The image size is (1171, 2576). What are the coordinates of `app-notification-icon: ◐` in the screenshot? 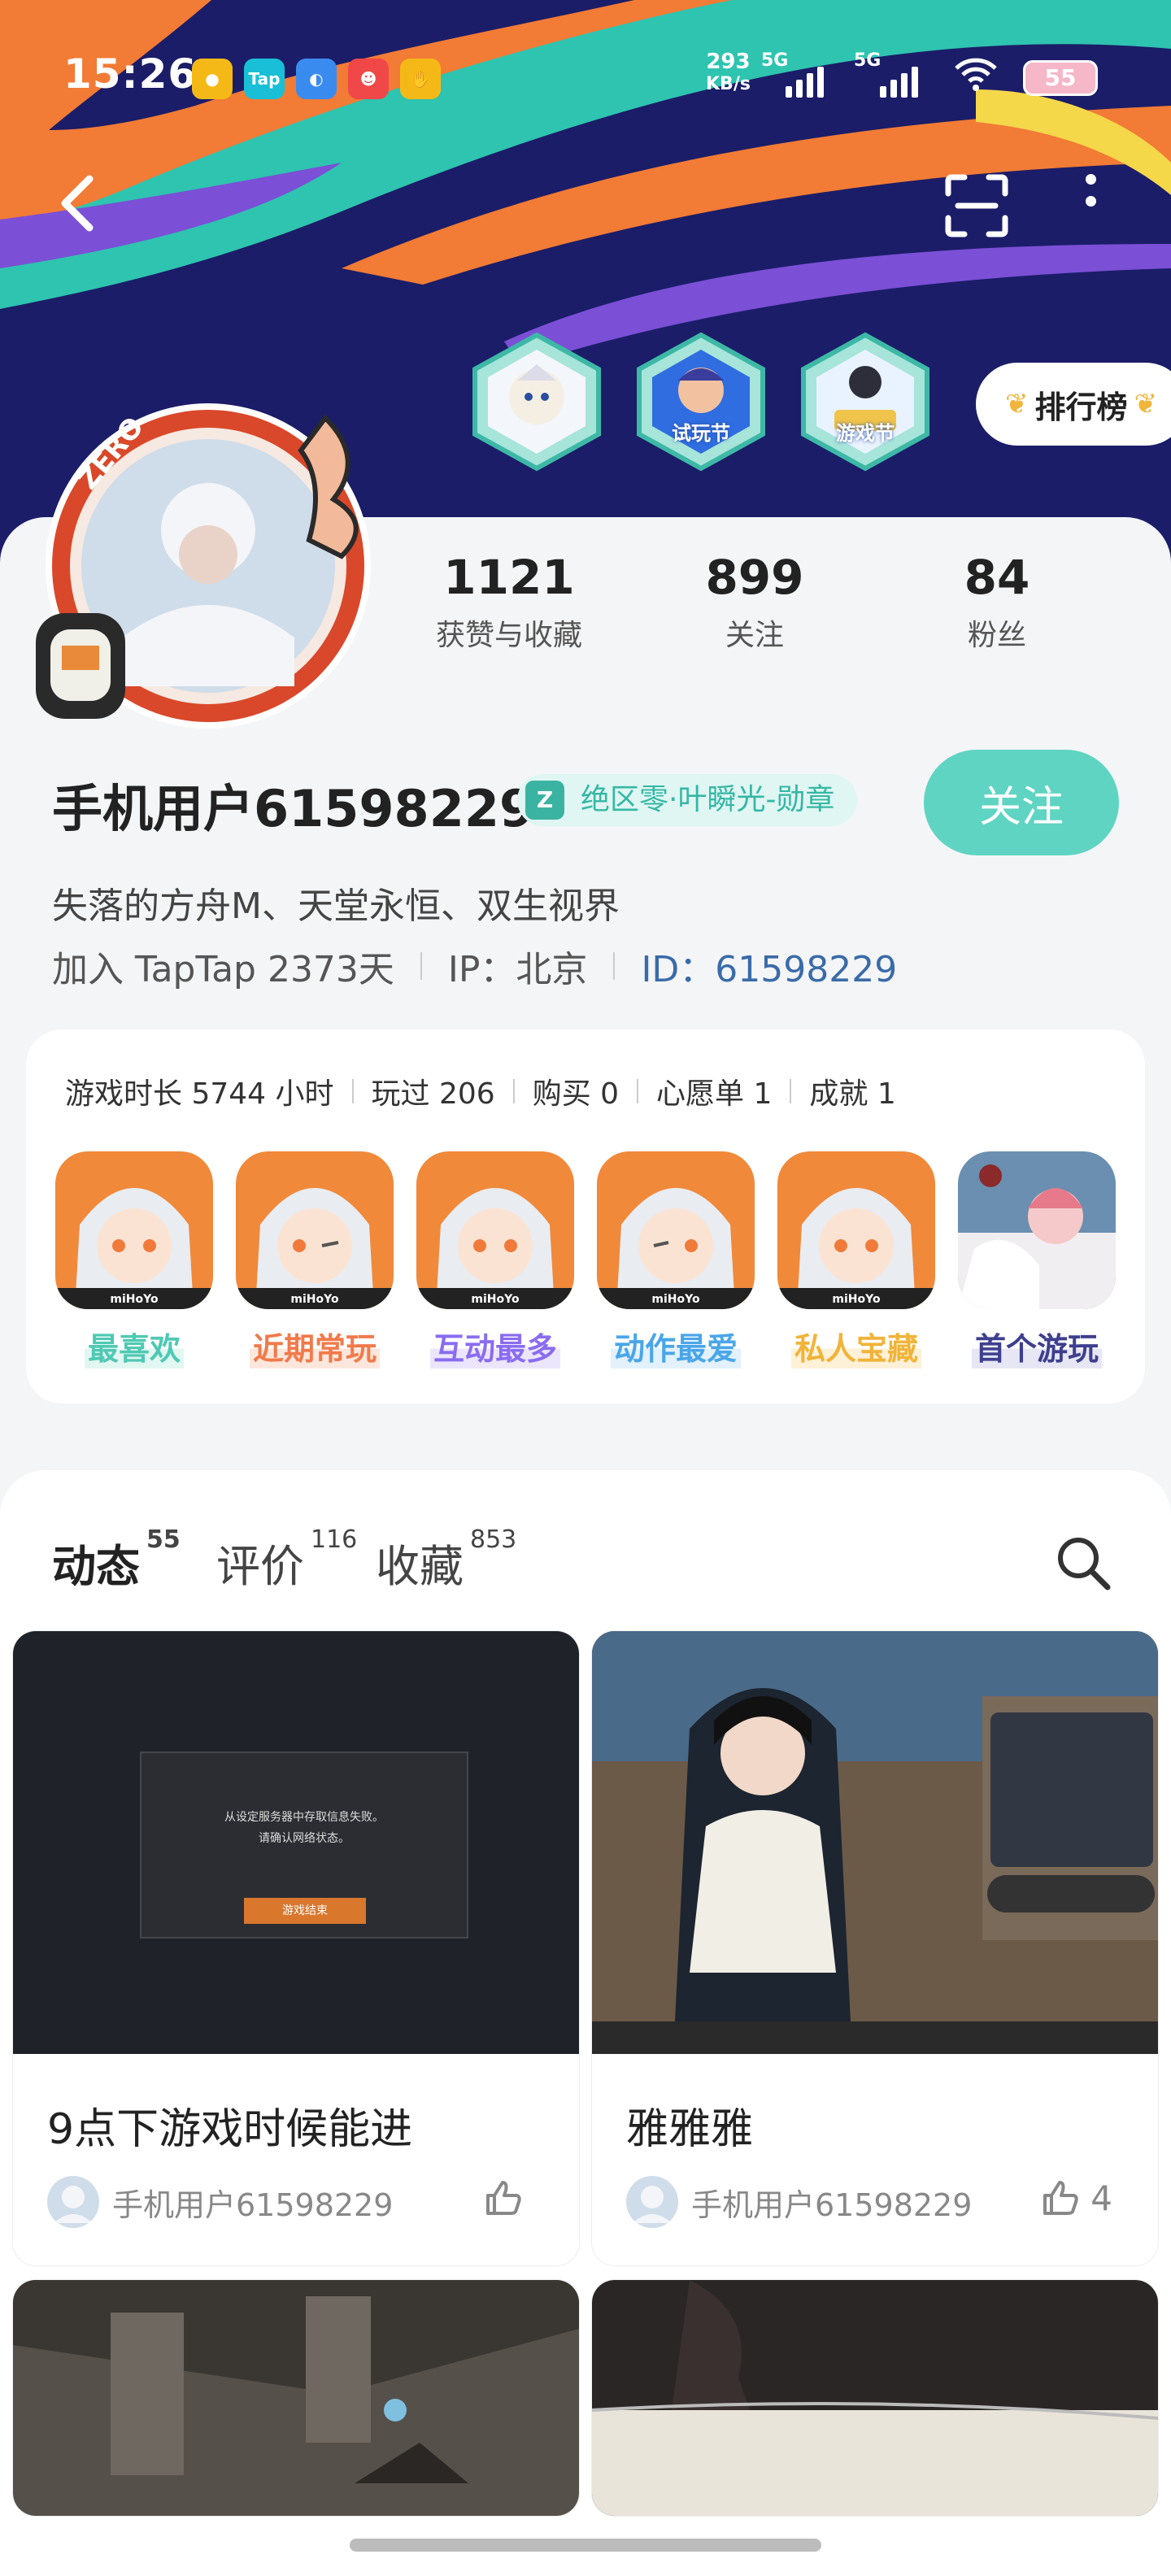 It's located at (316, 79).